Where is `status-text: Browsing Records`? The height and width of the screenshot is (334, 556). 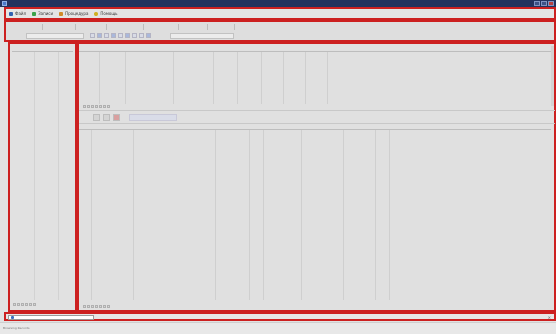 status-text: Browsing Records is located at coordinates (16, 328).